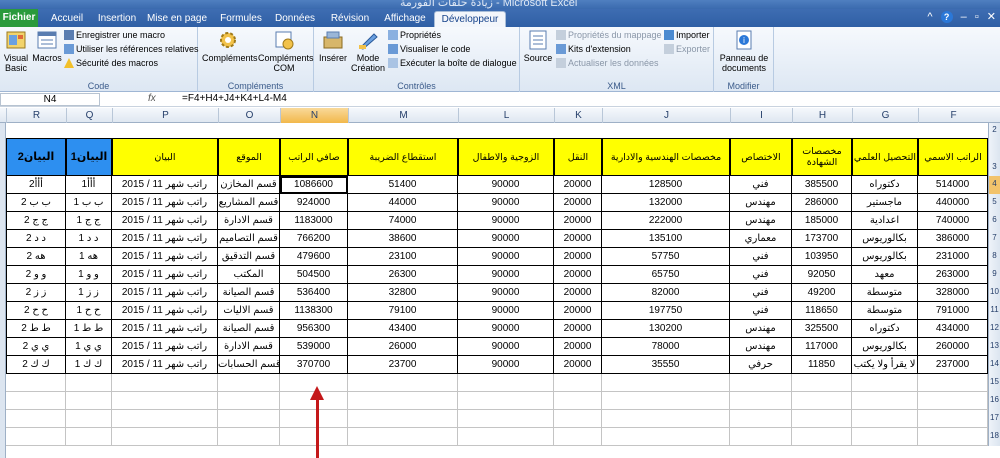 The width and height of the screenshot is (1000, 458). I want to click on cell-n11: 1138300, so click(314, 311).